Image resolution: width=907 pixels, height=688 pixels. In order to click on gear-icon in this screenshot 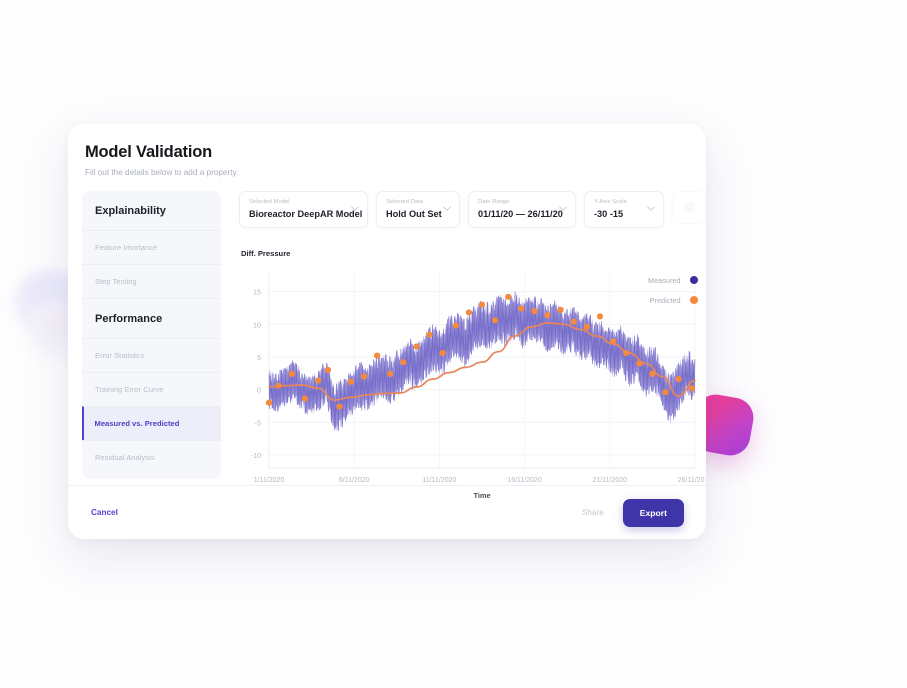, I will do `click(689, 207)`.